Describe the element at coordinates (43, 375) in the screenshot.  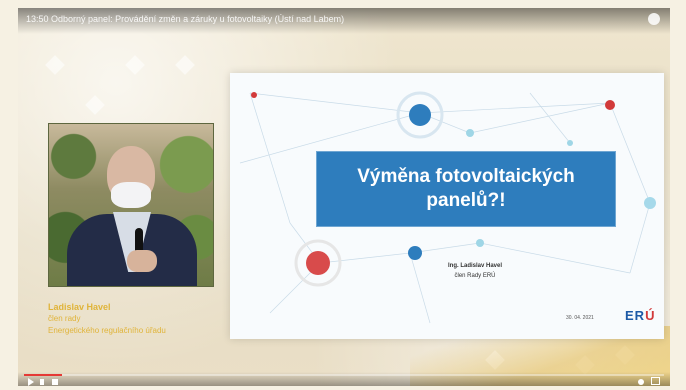
I see `progress-fill` at that location.